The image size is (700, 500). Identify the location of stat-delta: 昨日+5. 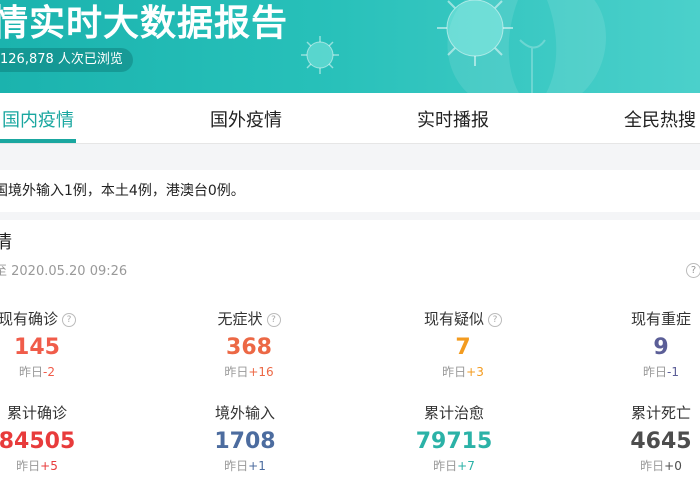
(37, 466).